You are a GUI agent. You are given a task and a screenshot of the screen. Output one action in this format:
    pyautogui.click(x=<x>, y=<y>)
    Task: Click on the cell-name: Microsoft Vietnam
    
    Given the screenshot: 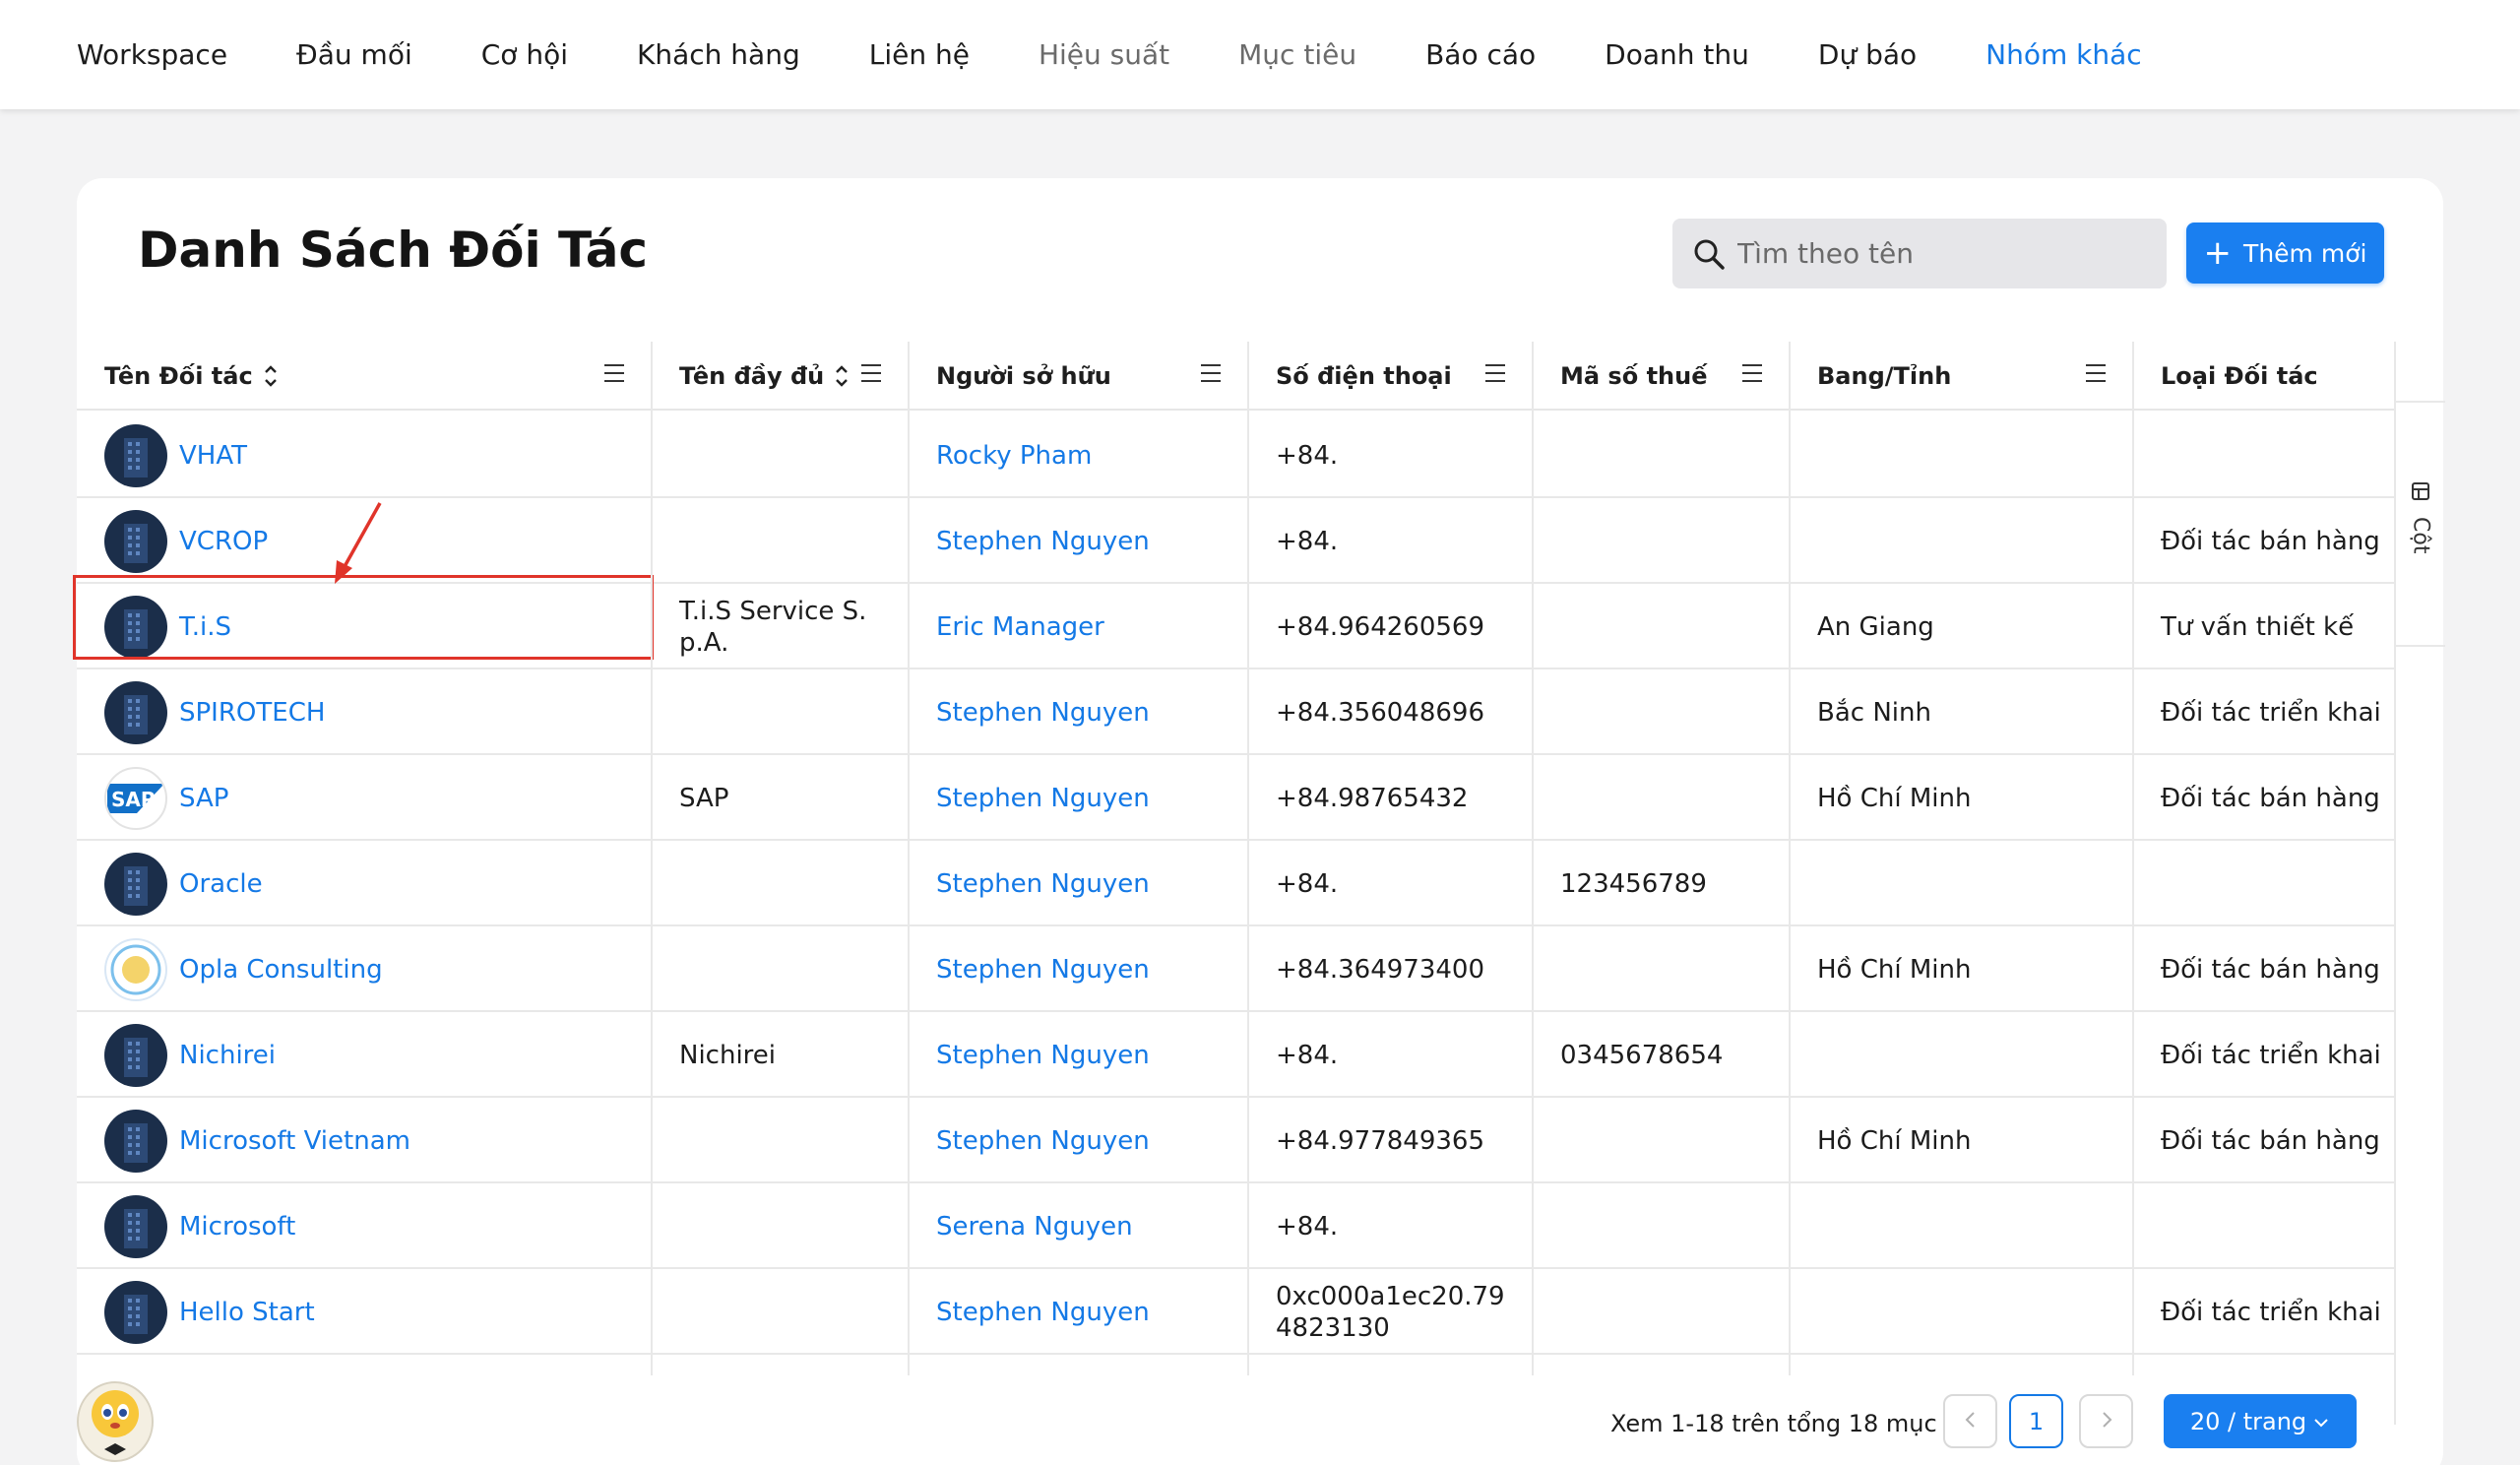 What is the action you would take?
    pyautogui.click(x=364, y=1140)
    